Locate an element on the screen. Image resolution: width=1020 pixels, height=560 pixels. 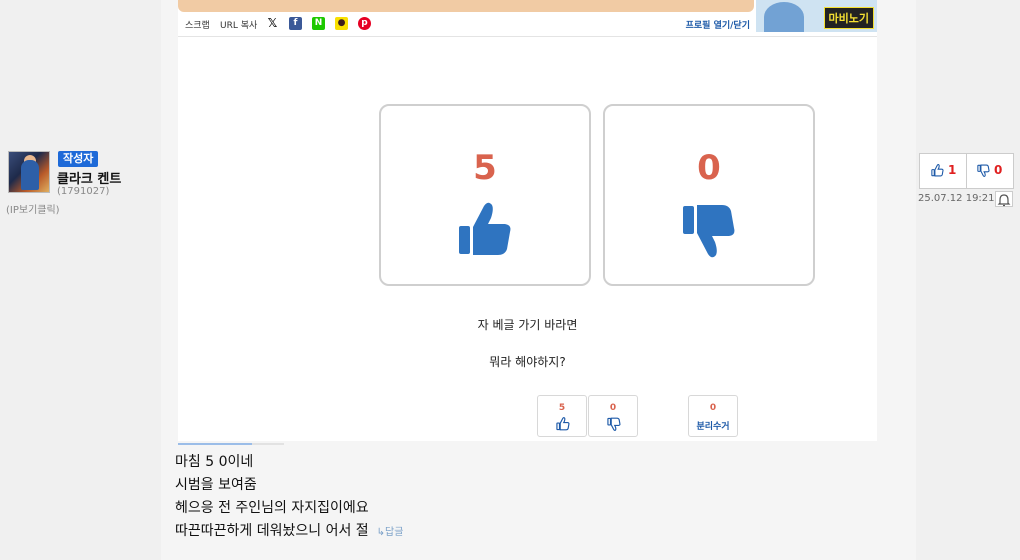
recycle-label: 분리수거 is located at coordinates (713, 427).